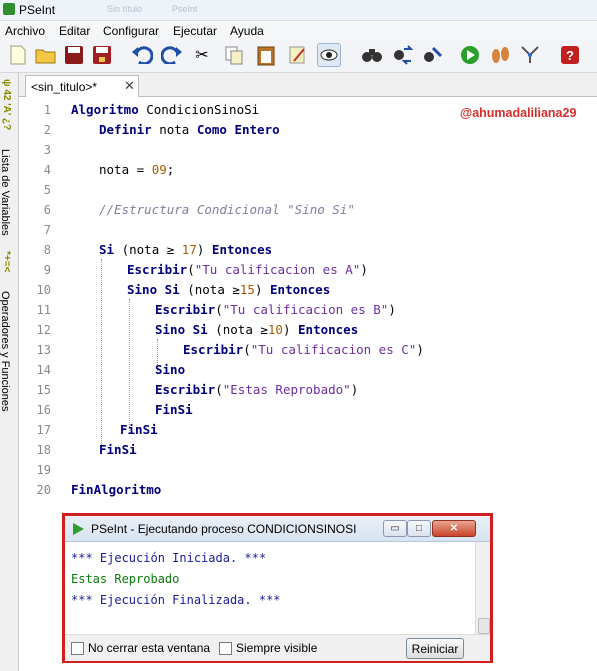 This screenshot has height=671, width=597. What do you see at coordinates (131, 31) in the screenshot?
I see `menu-configurar: Configurar` at bounding box center [131, 31].